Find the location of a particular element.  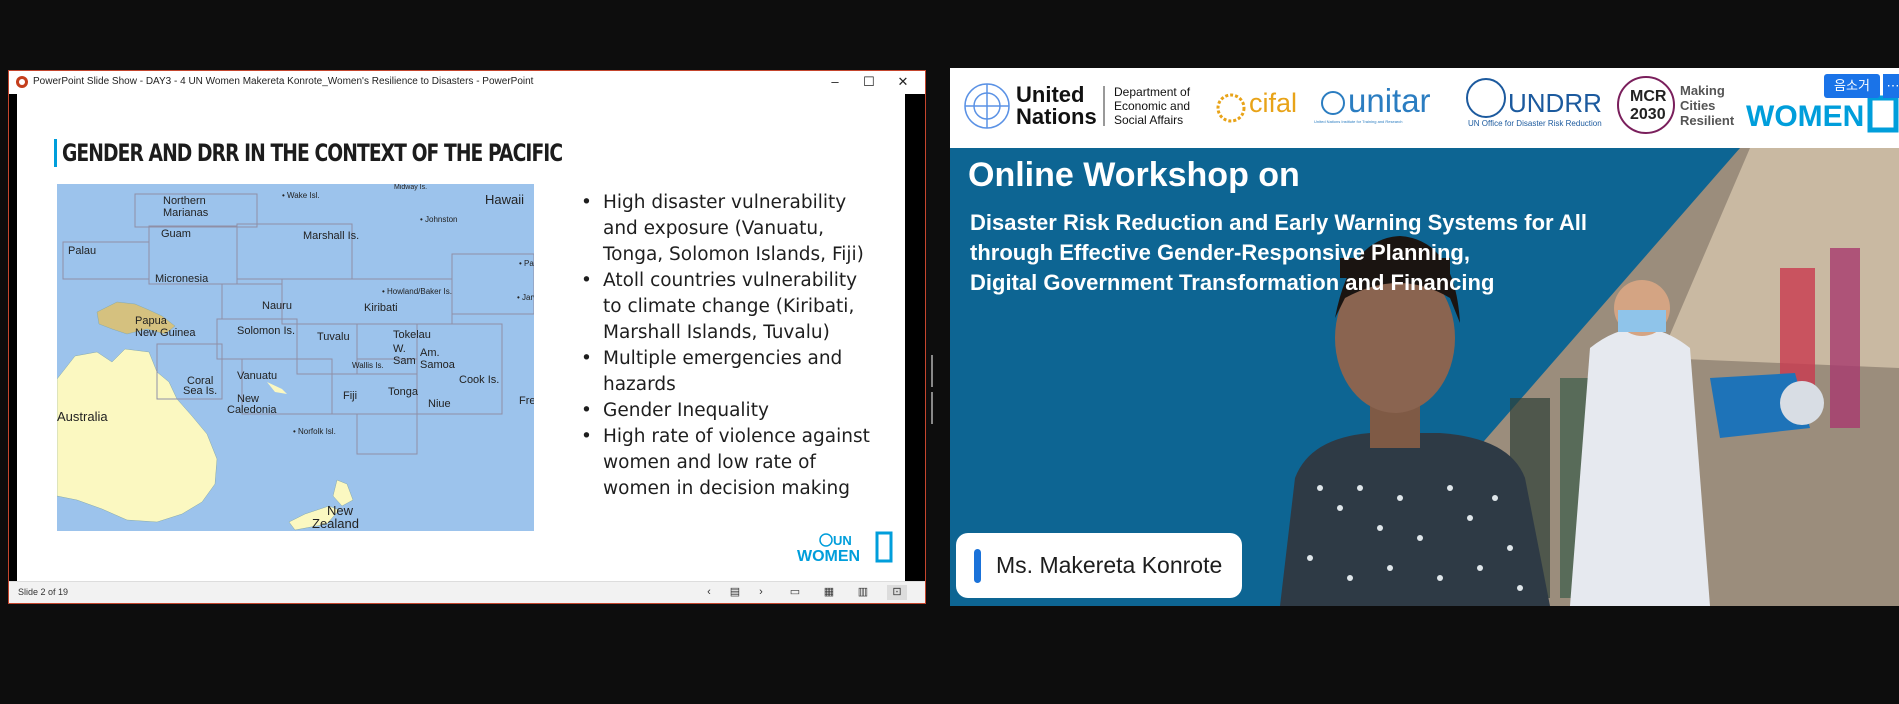

svg-text: Tokelau is located at coordinates (412, 335).